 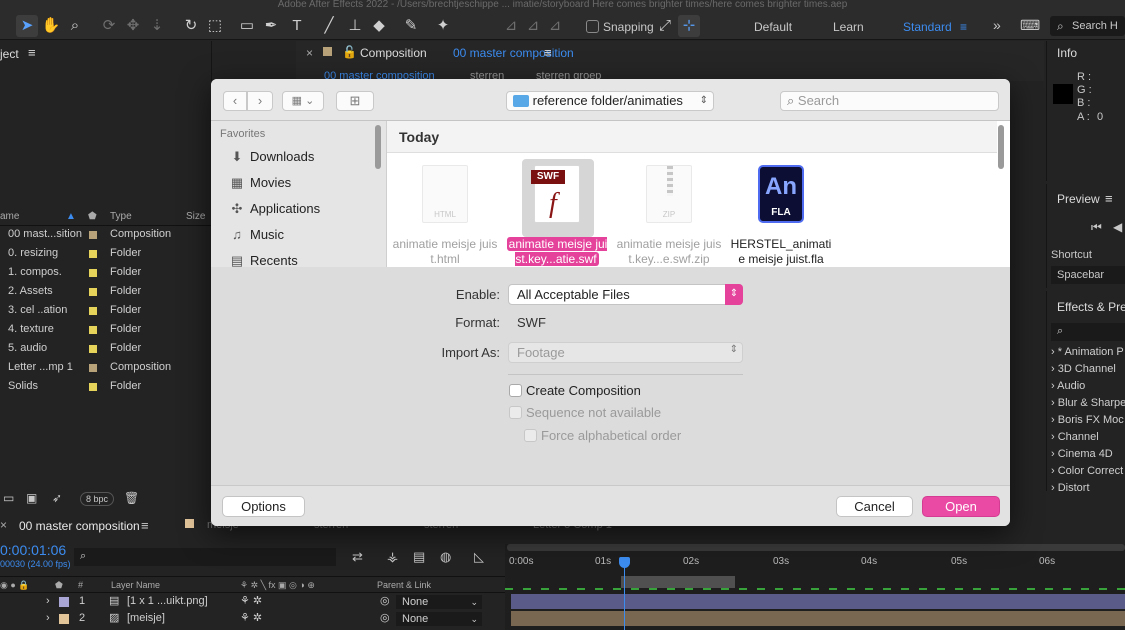 What do you see at coordinates (97, 499) in the screenshot?
I see `bit-depth-button: 8 bpc` at bounding box center [97, 499].